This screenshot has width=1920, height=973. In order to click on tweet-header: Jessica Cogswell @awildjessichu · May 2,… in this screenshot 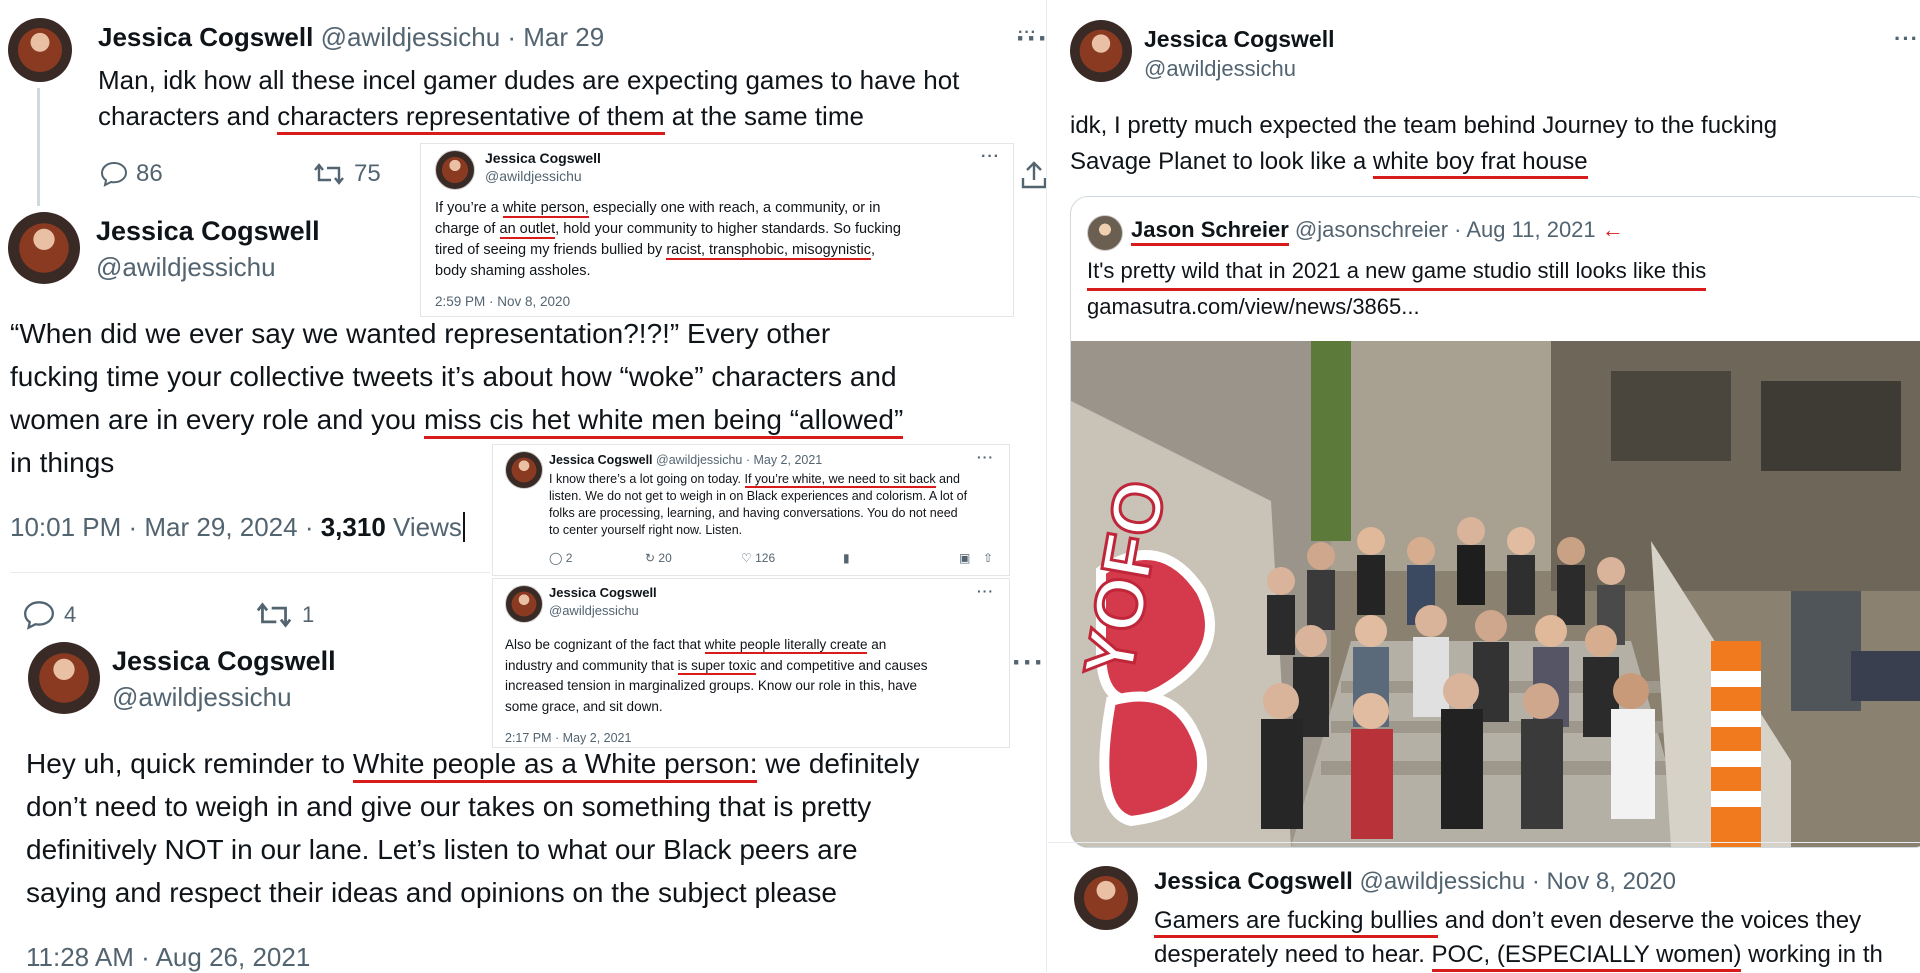, I will do `click(685, 460)`.